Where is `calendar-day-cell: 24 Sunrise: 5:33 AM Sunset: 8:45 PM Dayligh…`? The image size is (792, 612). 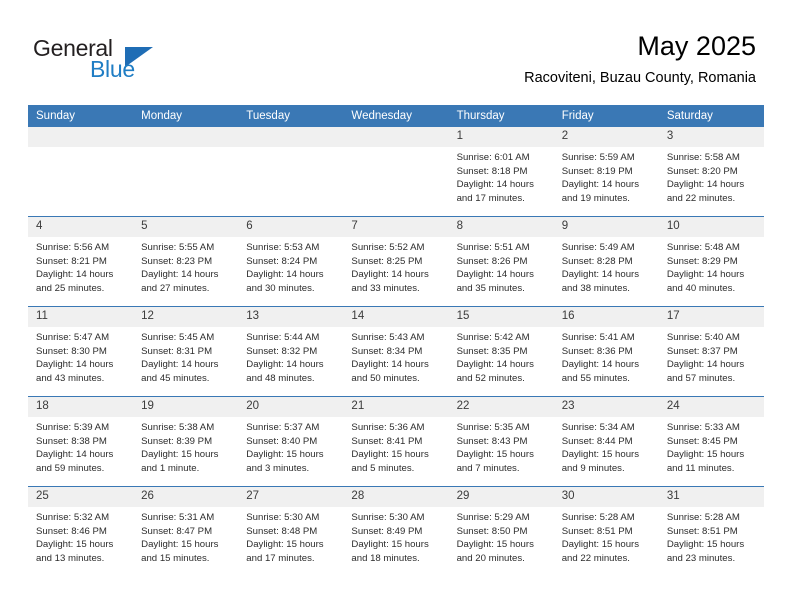
calendar-day-cell: 24 Sunrise: 5:33 AM Sunset: 8:45 PM Dayligh… is located at coordinates (711, 441).